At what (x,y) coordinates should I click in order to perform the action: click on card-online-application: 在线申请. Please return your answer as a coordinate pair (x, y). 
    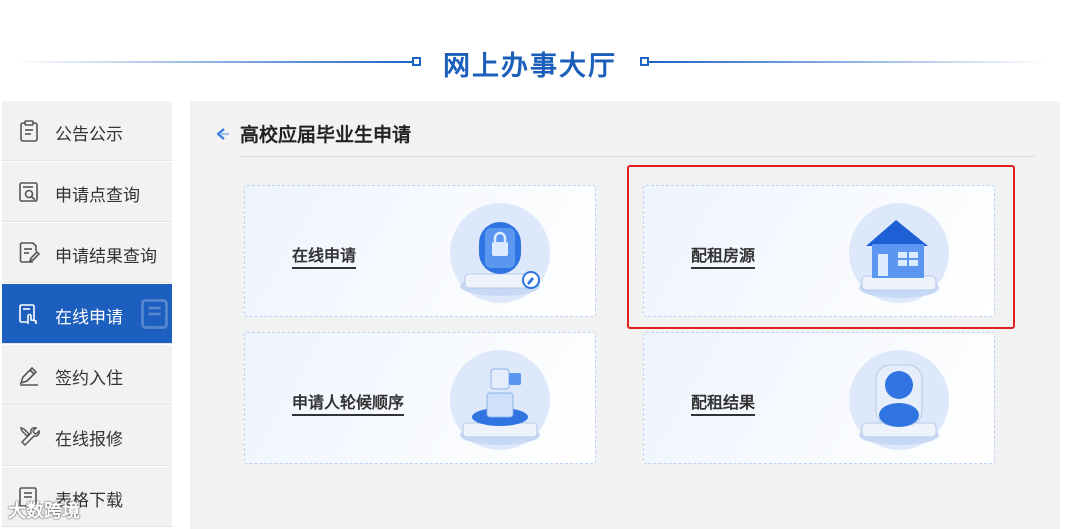
    Looking at the image, I should click on (420, 251).